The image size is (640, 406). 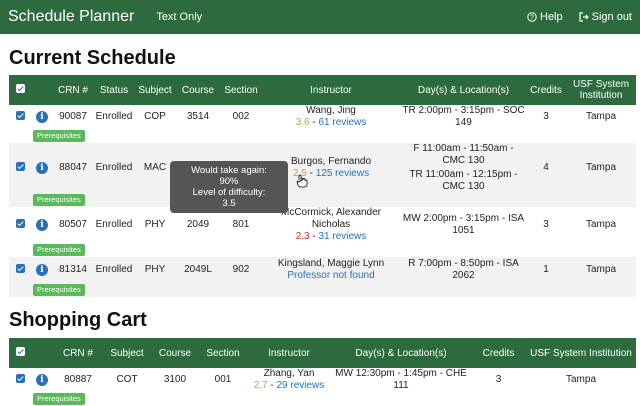 I want to click on reviews-link: 29 reviews, so click(x=300, y=385).